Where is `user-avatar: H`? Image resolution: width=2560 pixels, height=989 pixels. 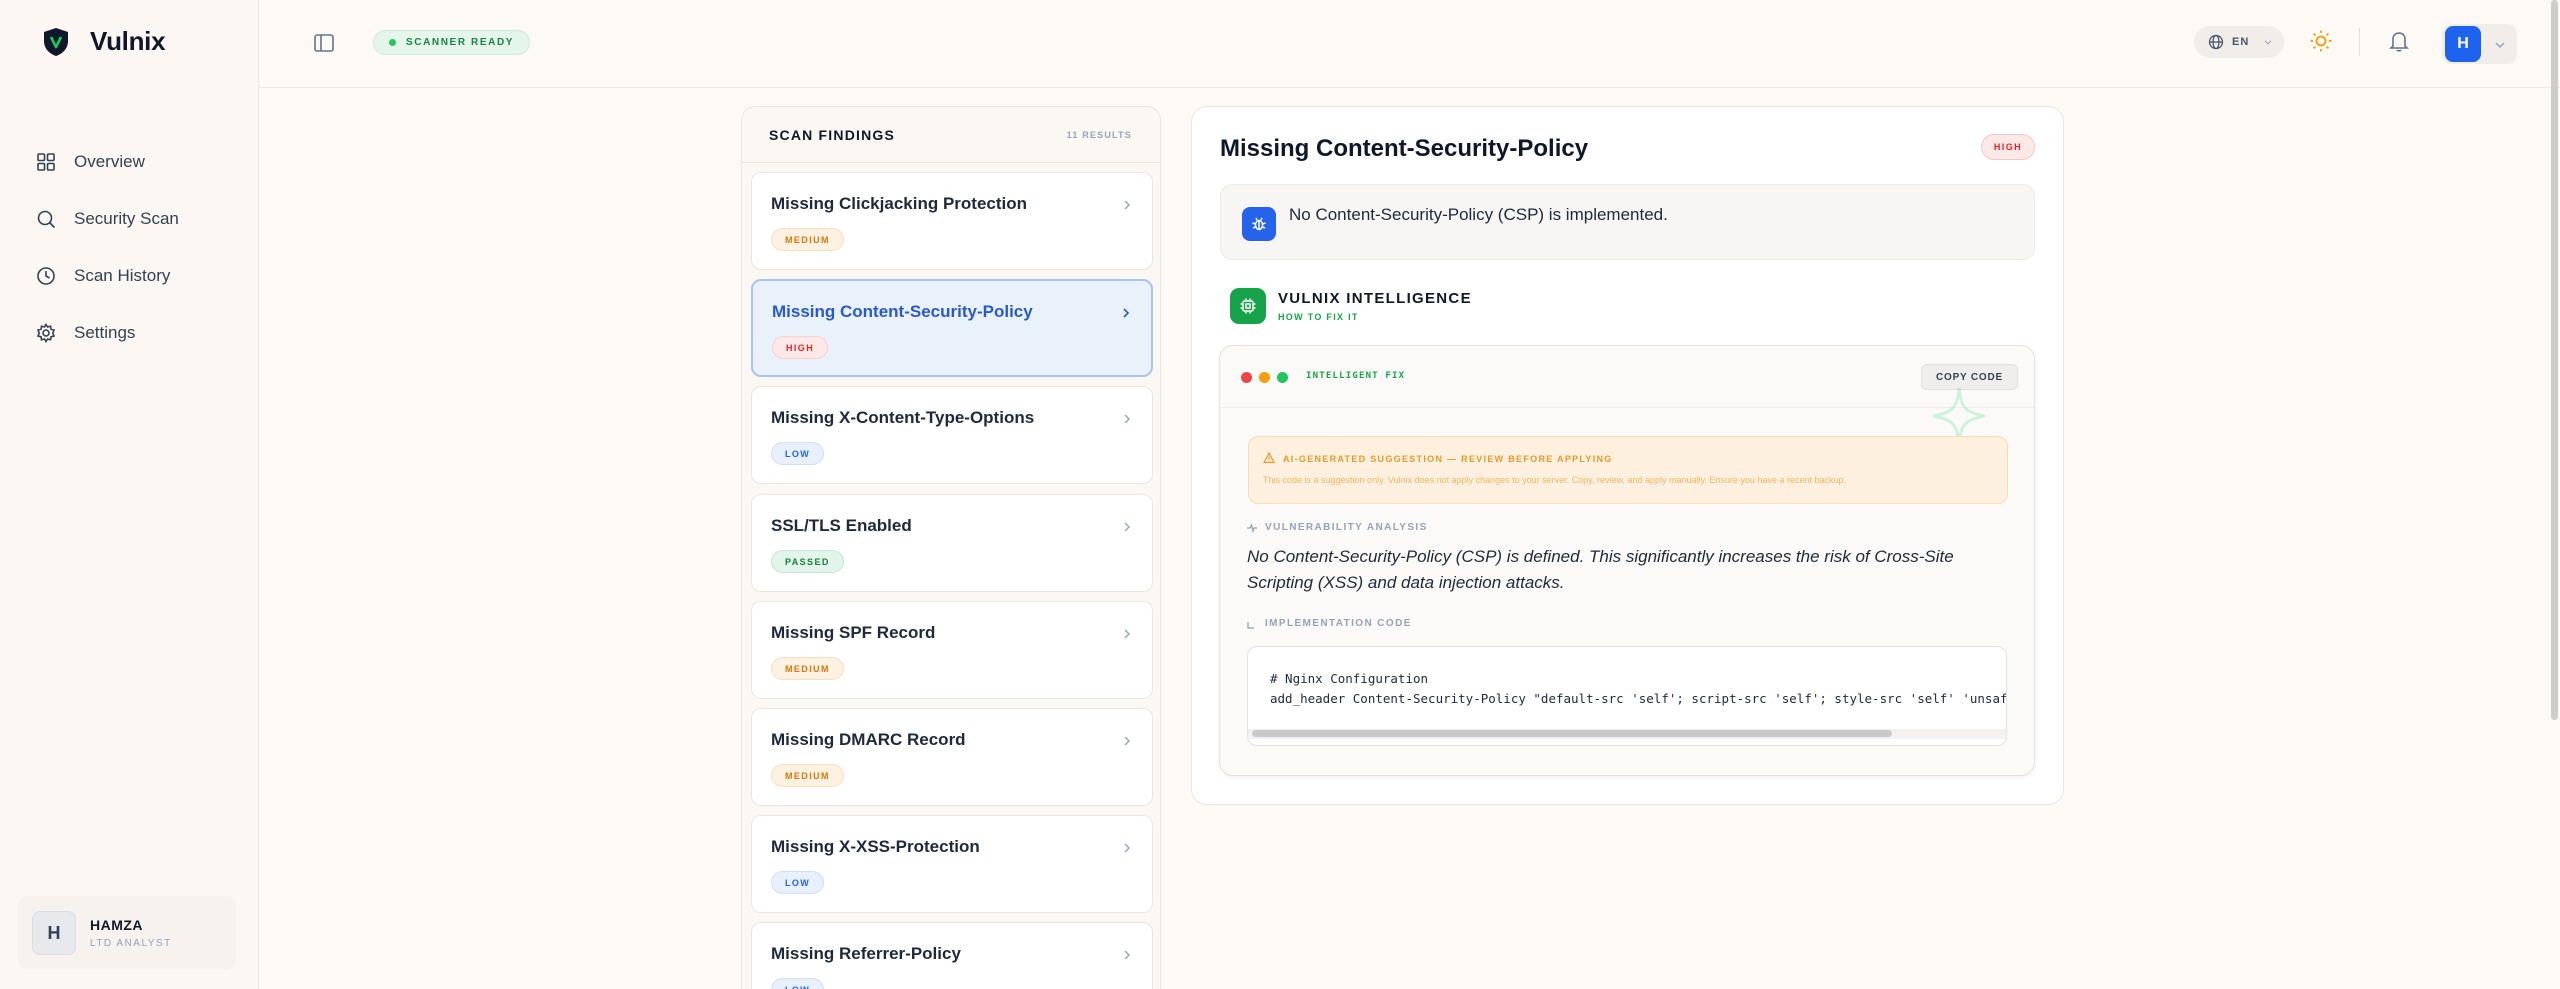 user-avatar: H is located at coordinates (54, 933).